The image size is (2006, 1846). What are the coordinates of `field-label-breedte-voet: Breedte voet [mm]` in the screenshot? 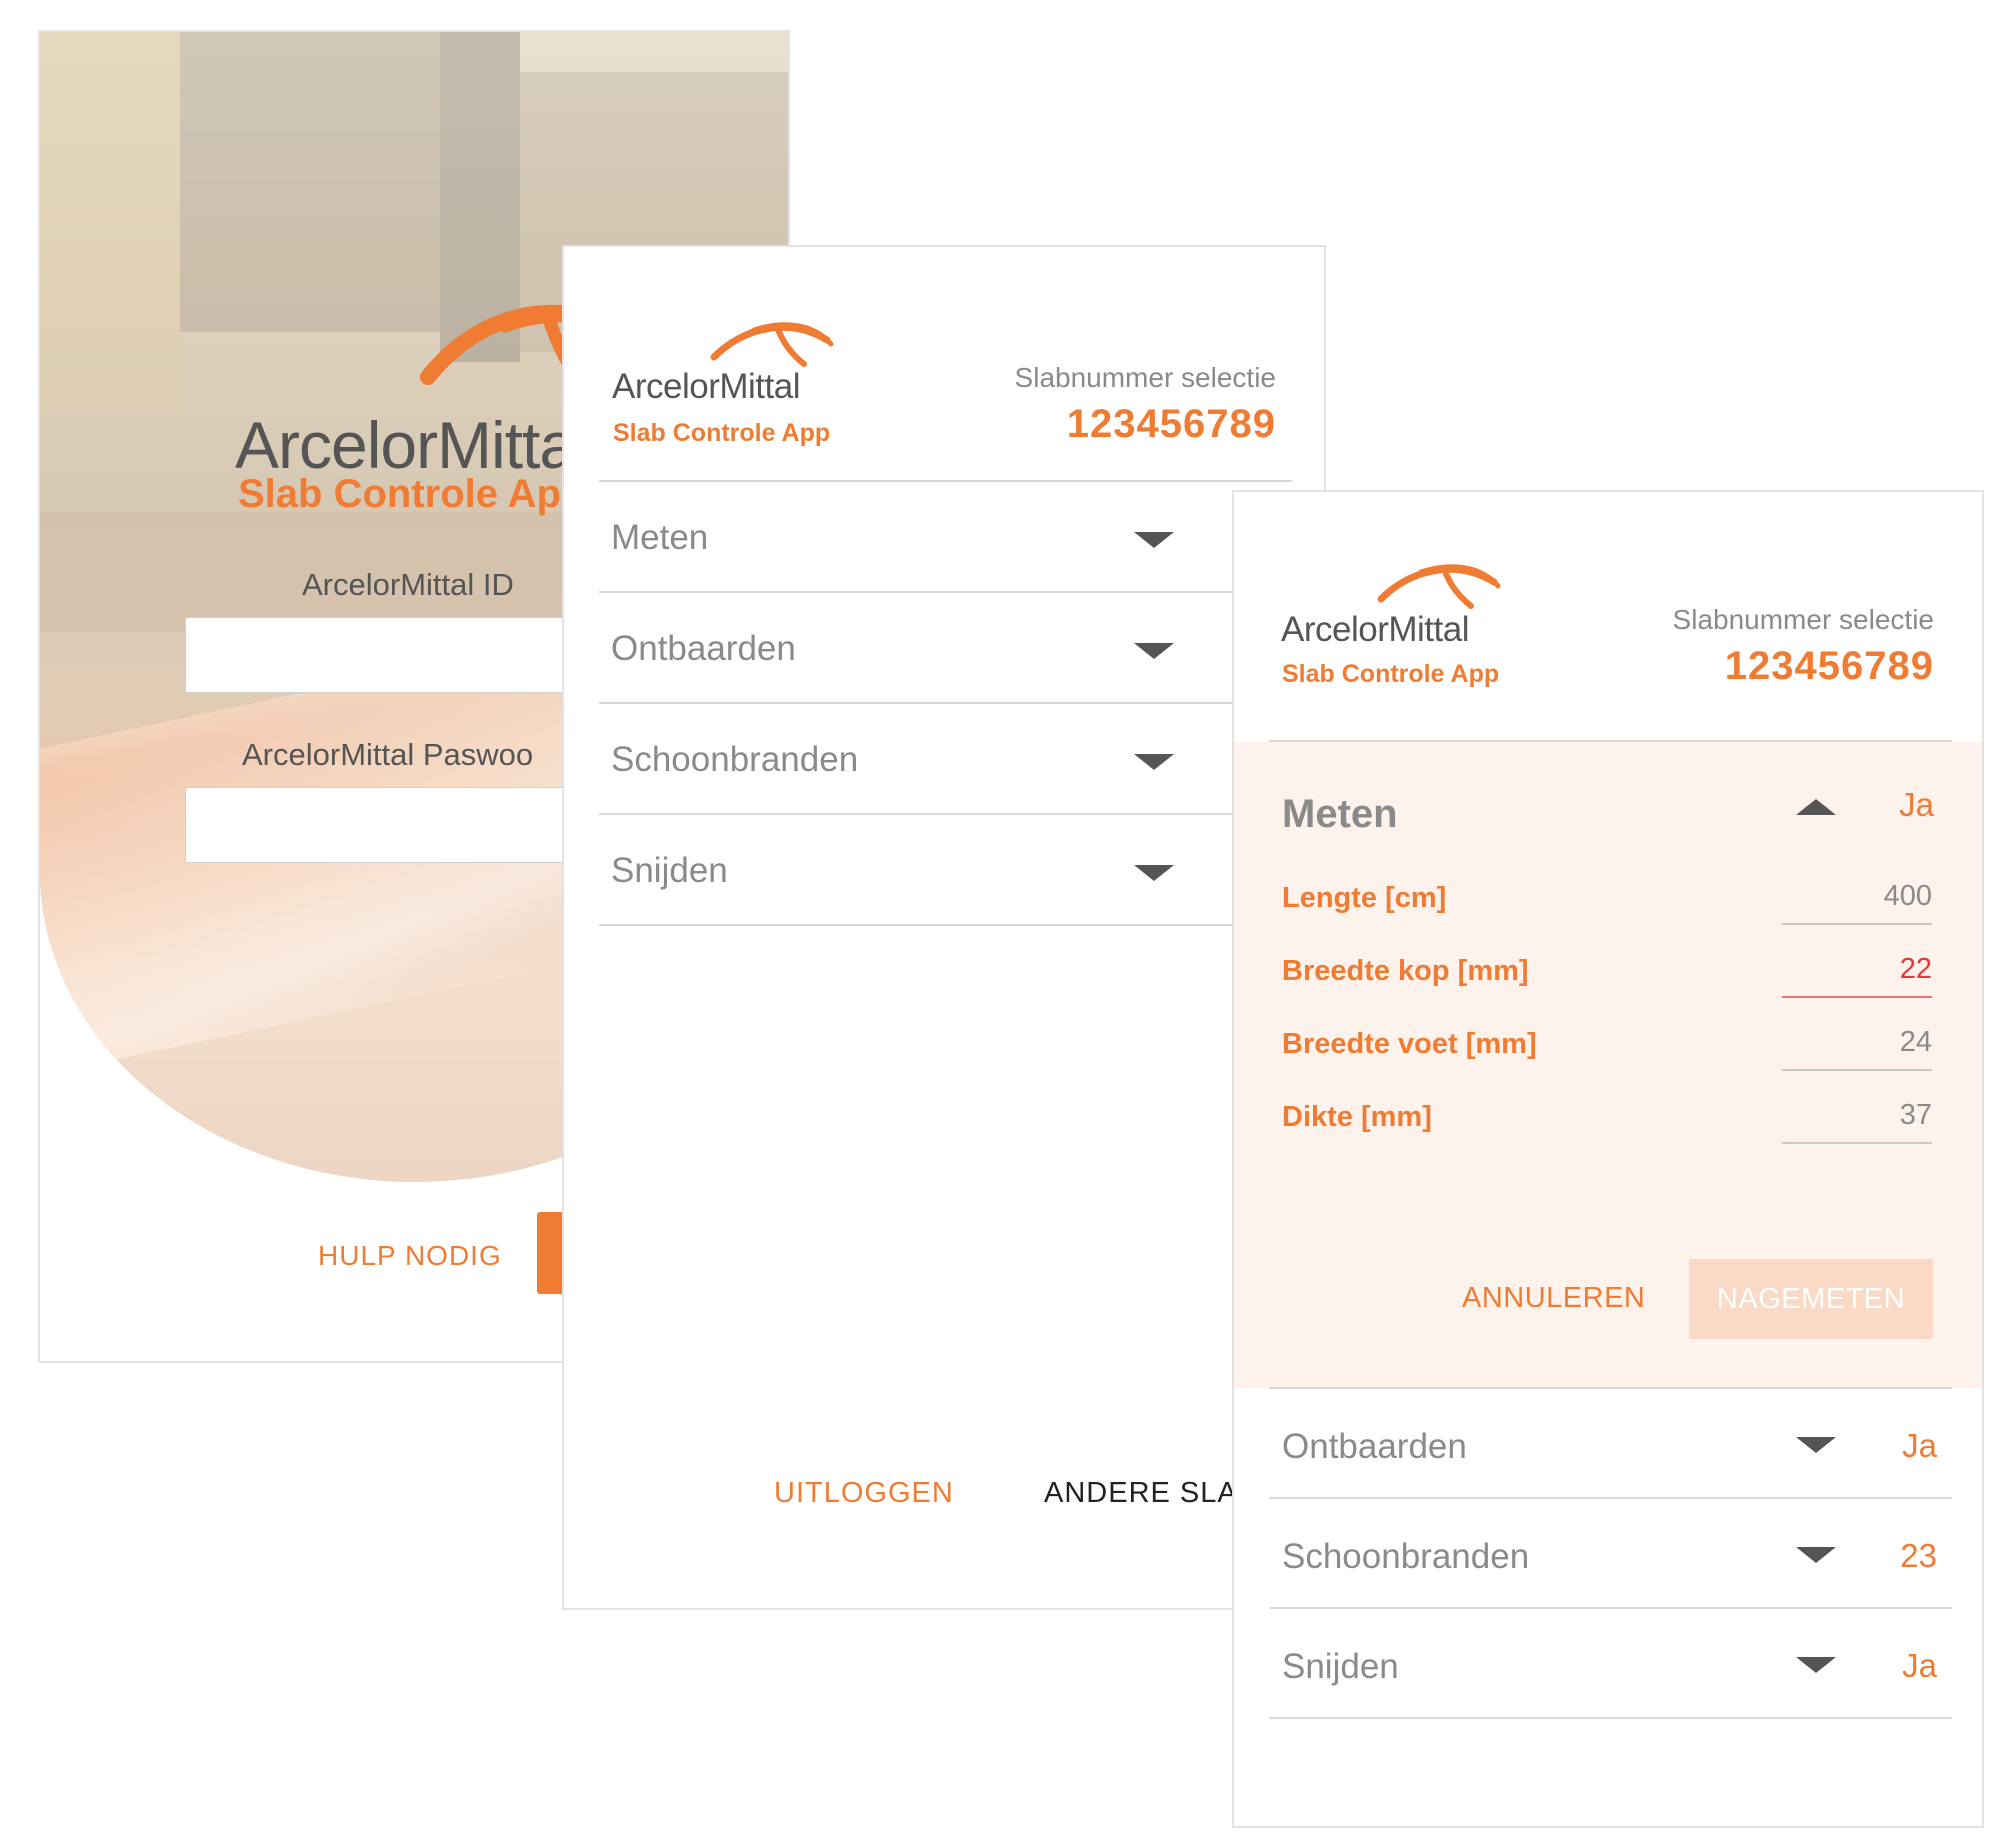 It's located at (1409, 1044).